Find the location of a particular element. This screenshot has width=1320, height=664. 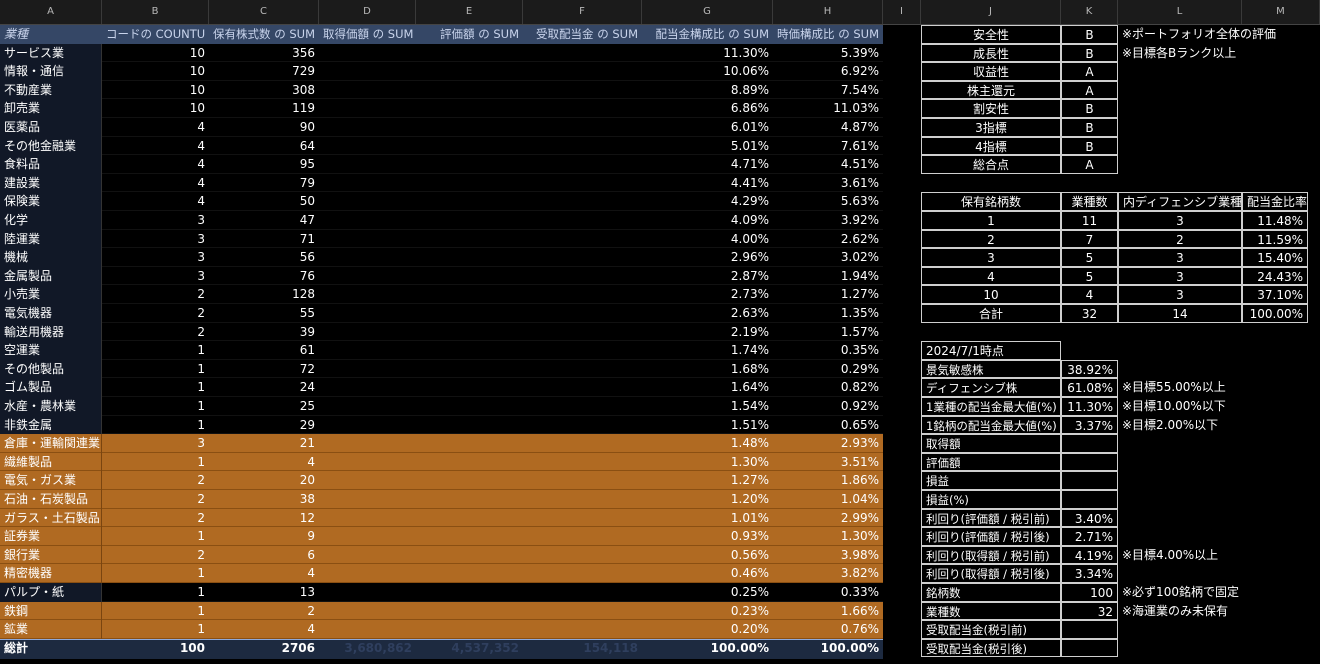

shares-sum: 39 is located at coordinates (264, 332).